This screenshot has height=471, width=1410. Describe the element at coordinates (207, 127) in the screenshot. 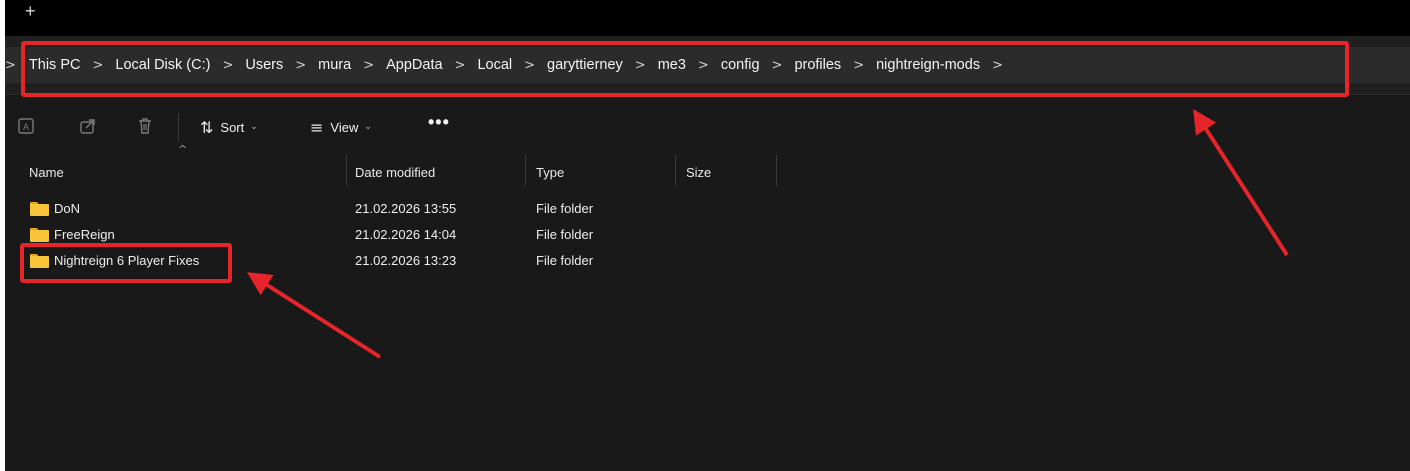

I see `sort-icon: ⇅` at that location.